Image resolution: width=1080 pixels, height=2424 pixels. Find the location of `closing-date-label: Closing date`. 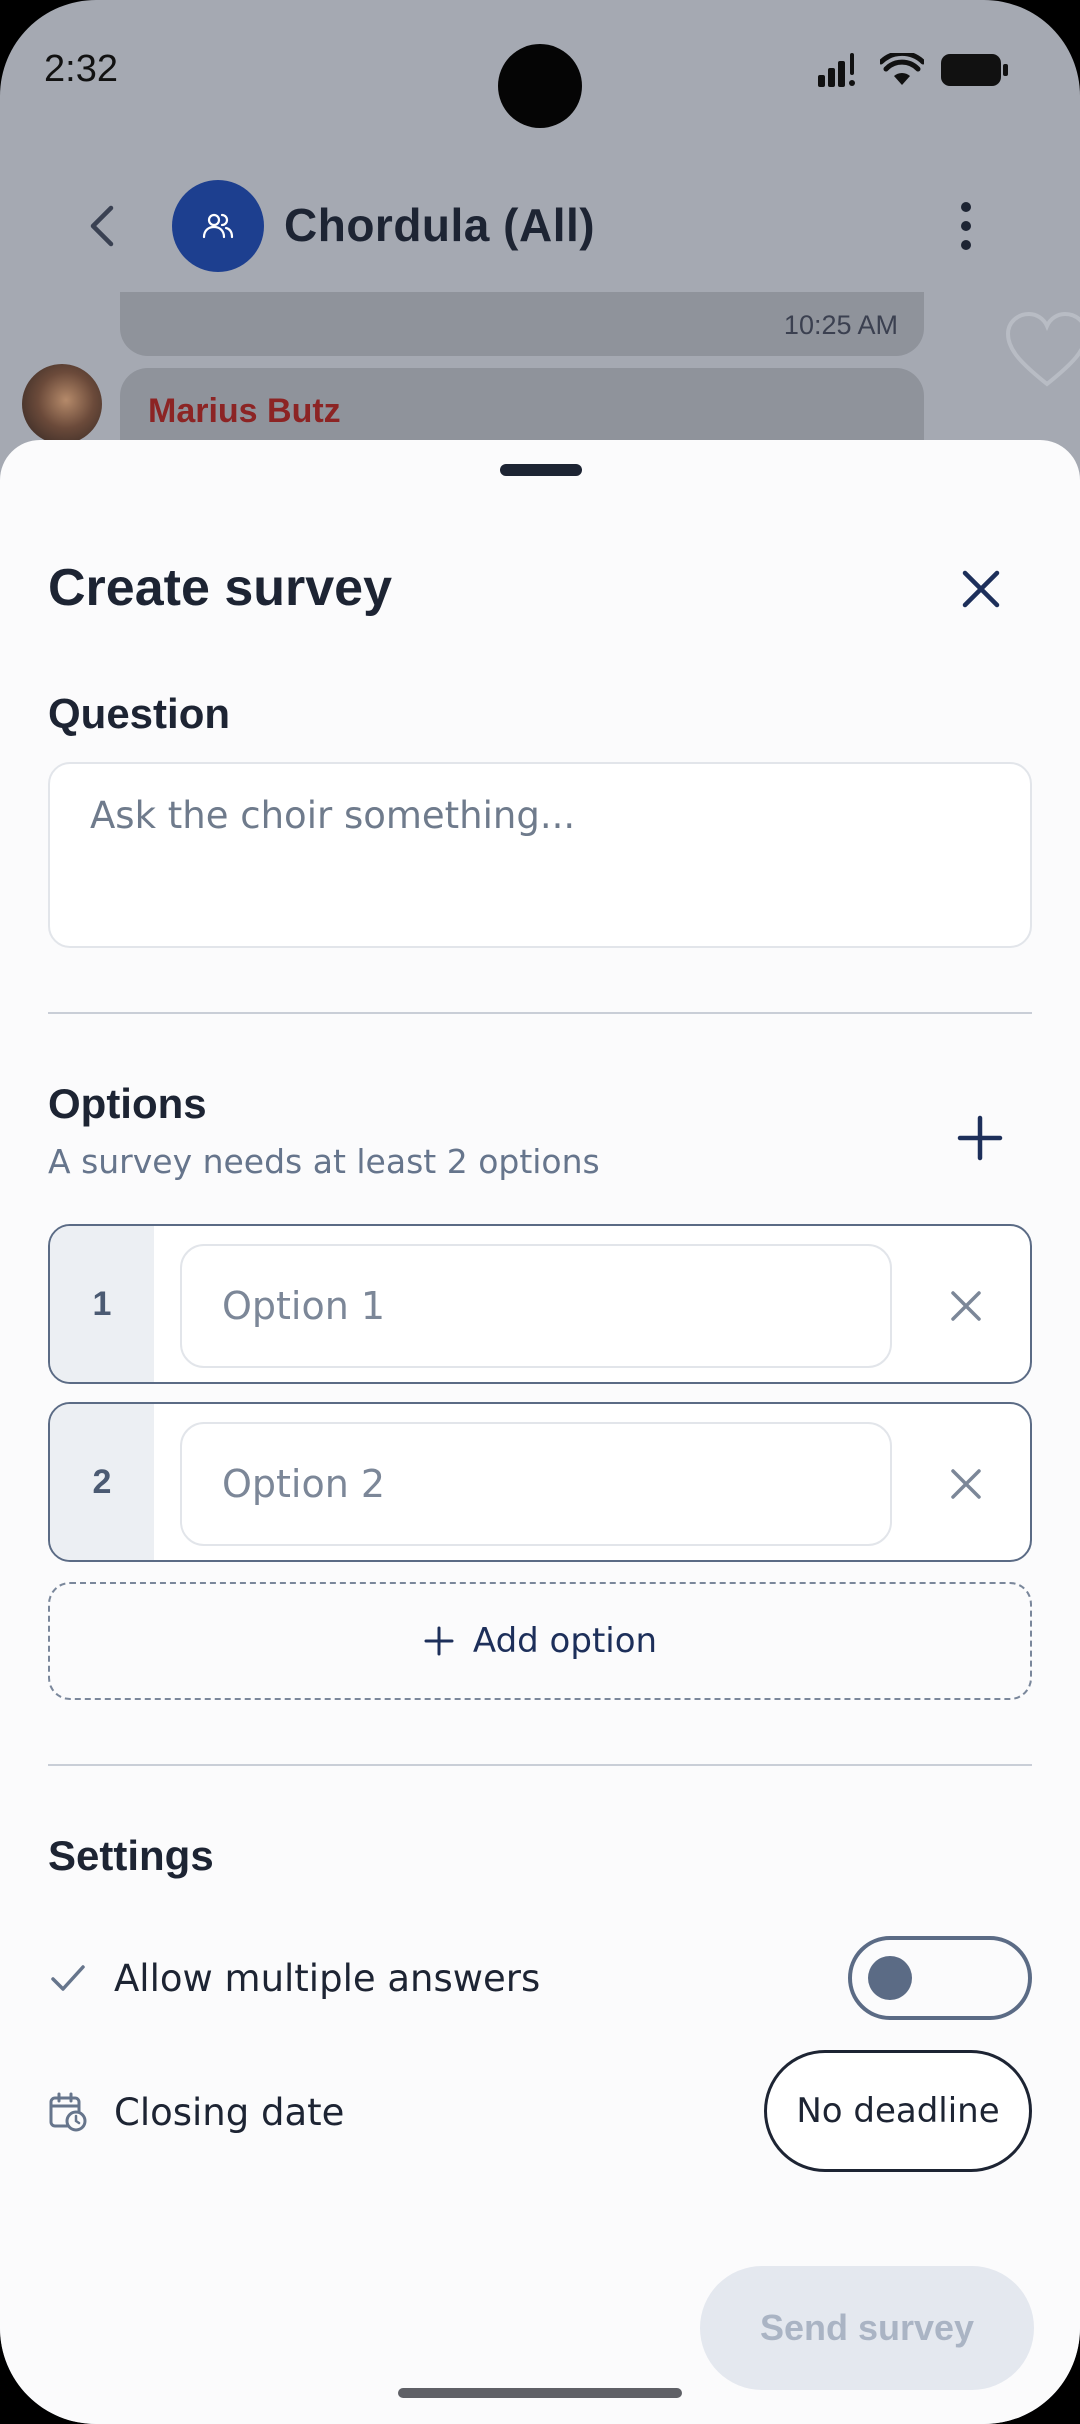

closing-date-label: Closing date is located at coordinates (229, 2112).